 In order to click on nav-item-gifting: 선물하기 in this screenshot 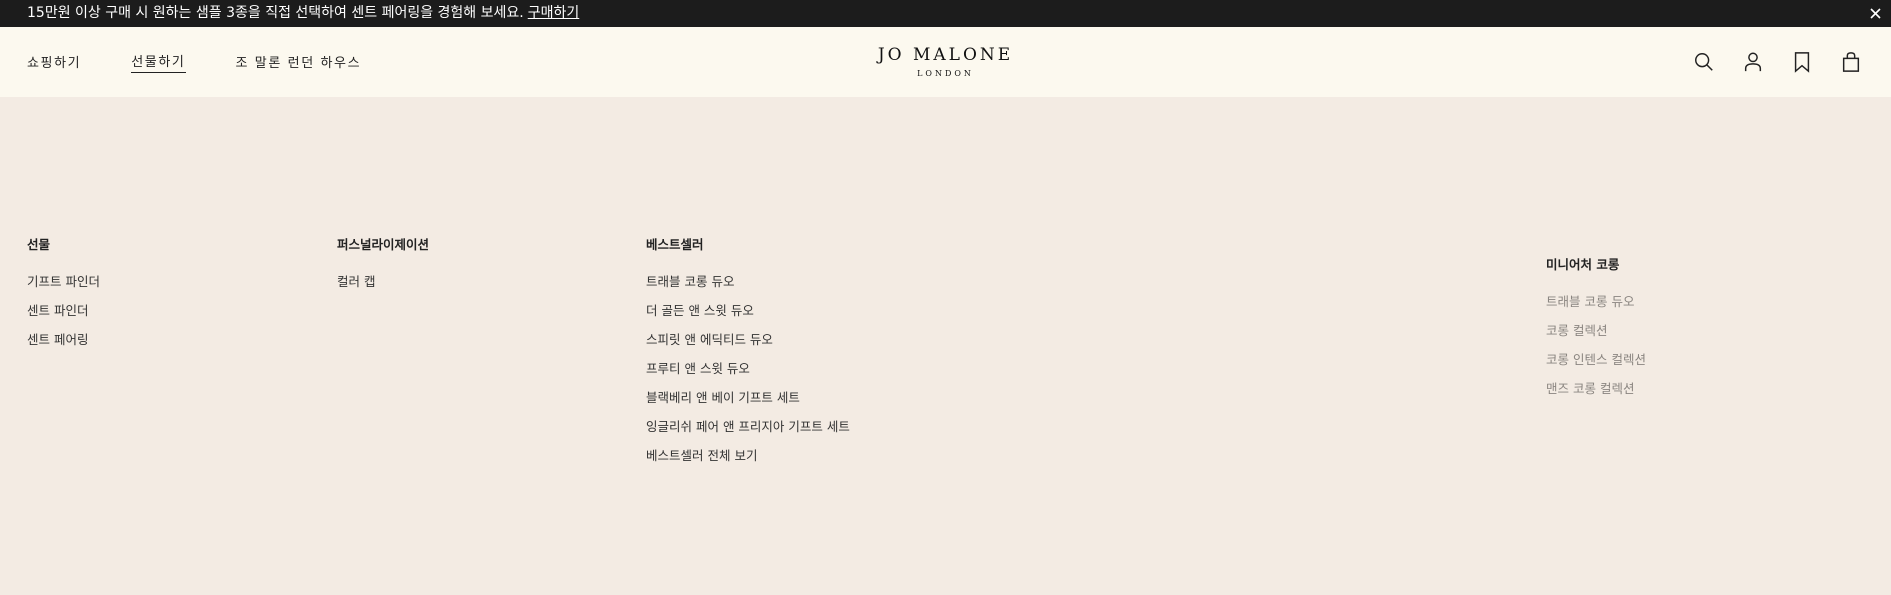, I will do `click(158, 62)`.